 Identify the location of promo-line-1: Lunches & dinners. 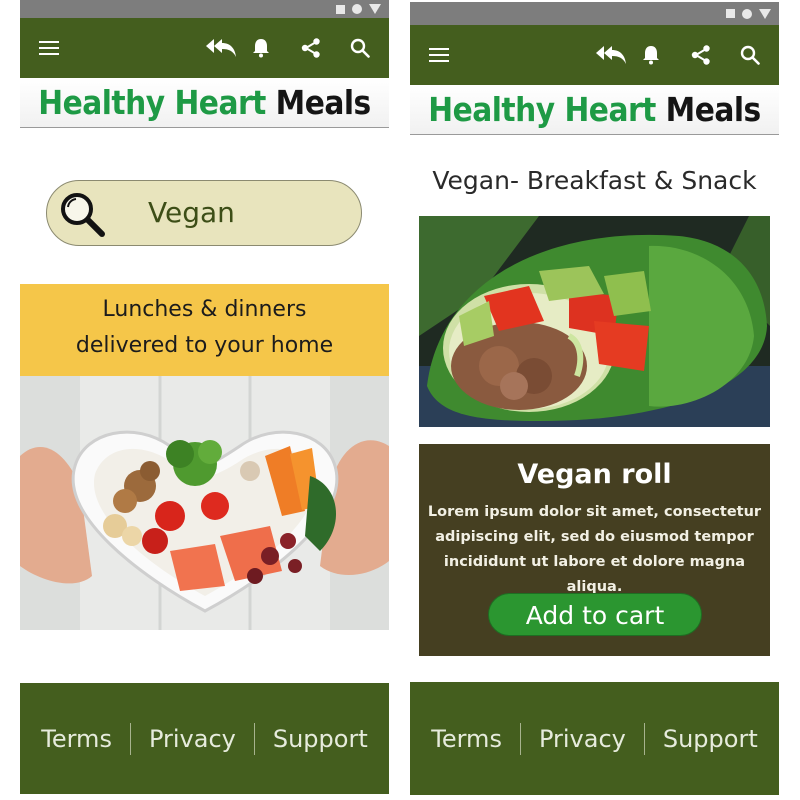
(204, 309).